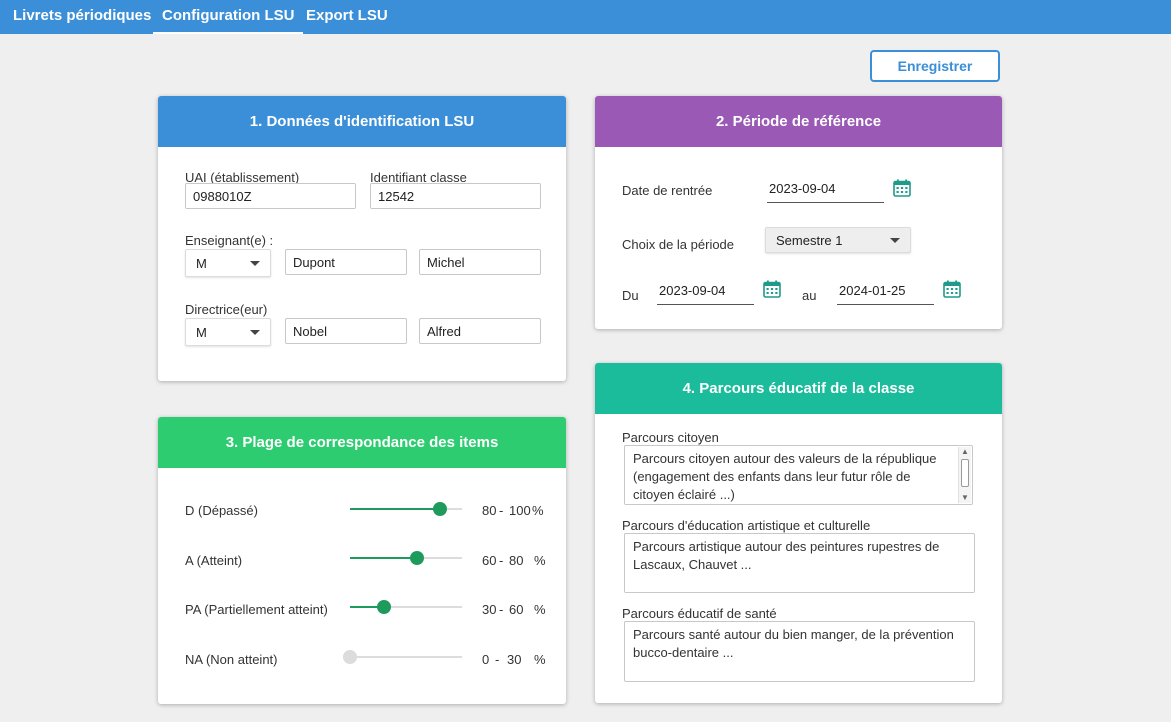  I want to click on textarea-scrollbar: ▲ ▼, so click(964, 475).